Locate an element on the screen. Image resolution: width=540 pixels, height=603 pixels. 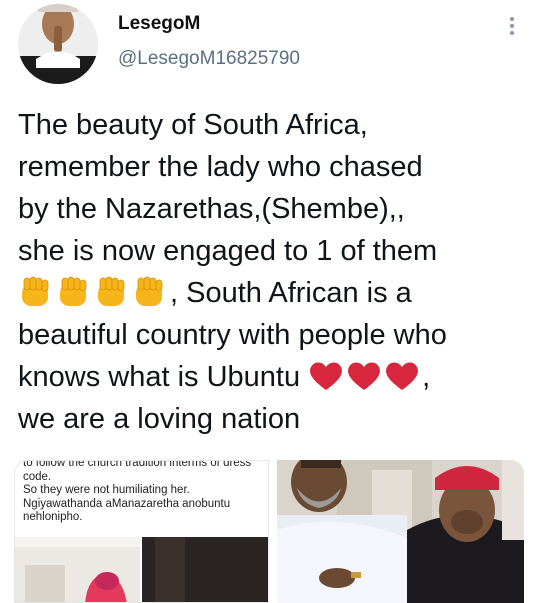
caption-line: Ngiyawathanda aManazaretha anobuntu is located at coordinates (127, 503).